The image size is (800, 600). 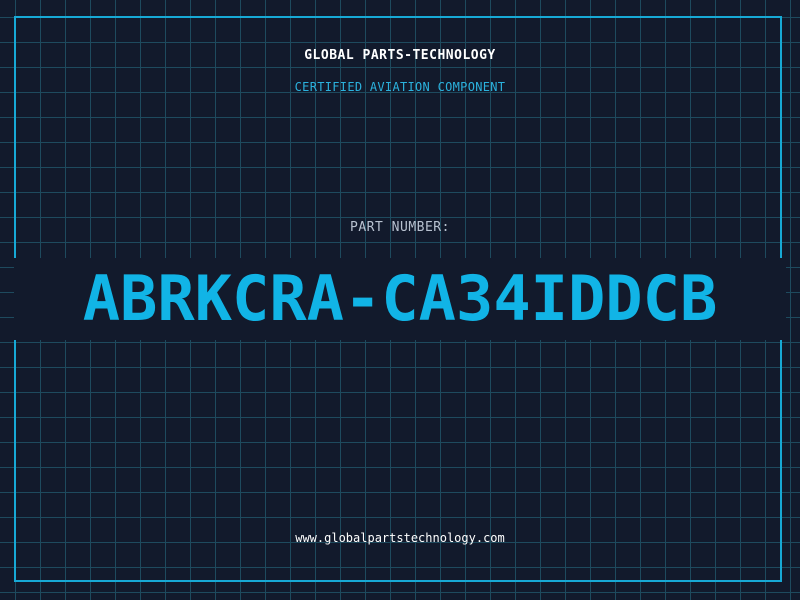 What do you see at coordinates (400, 538) in the screenshot?
I see `website-url: www.globalpartstechnology.com` at bounding box center [400, 538].